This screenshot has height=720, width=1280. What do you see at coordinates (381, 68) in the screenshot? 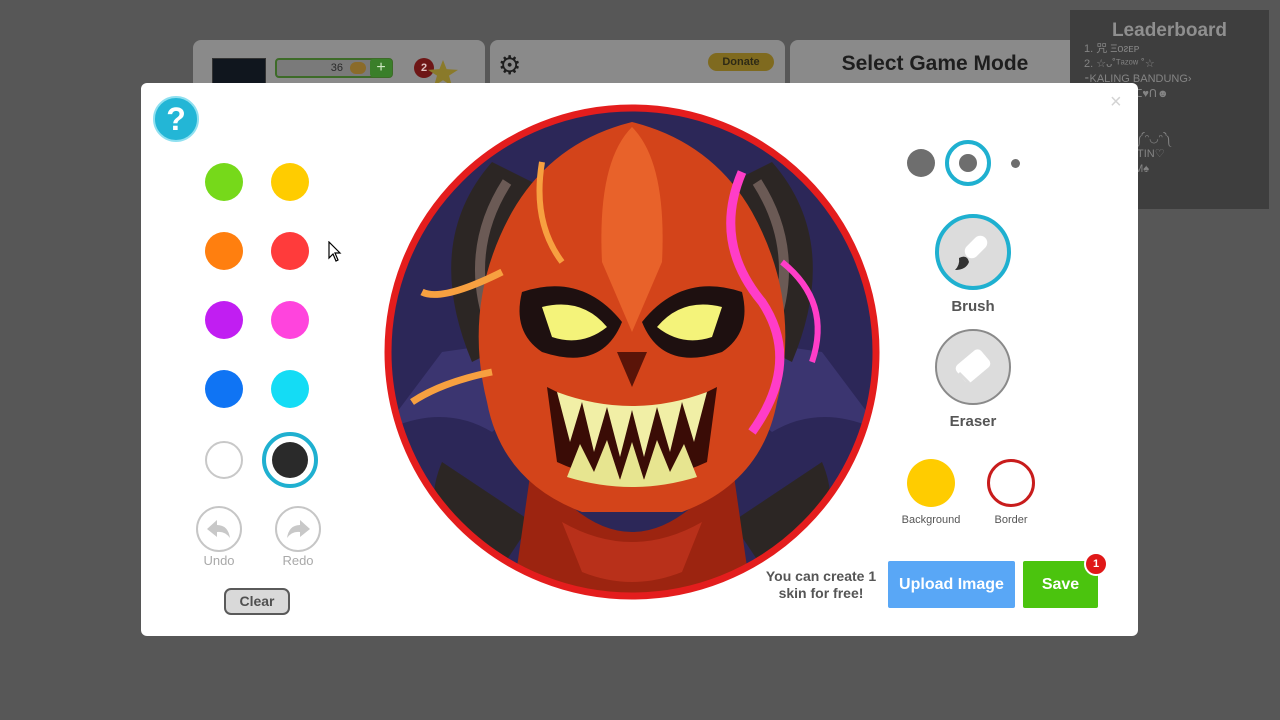
I see `add-coins-button: +` at bounding box center [381, 68].